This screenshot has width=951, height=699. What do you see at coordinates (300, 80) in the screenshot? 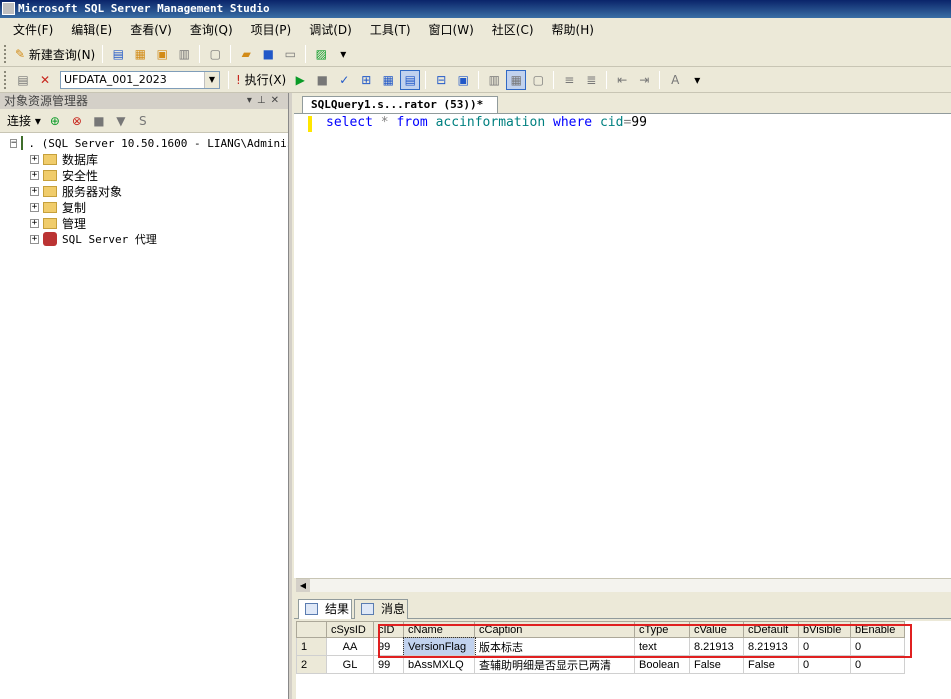
I see `debug-play-icon: ▶` at bounding box center [300, 80].